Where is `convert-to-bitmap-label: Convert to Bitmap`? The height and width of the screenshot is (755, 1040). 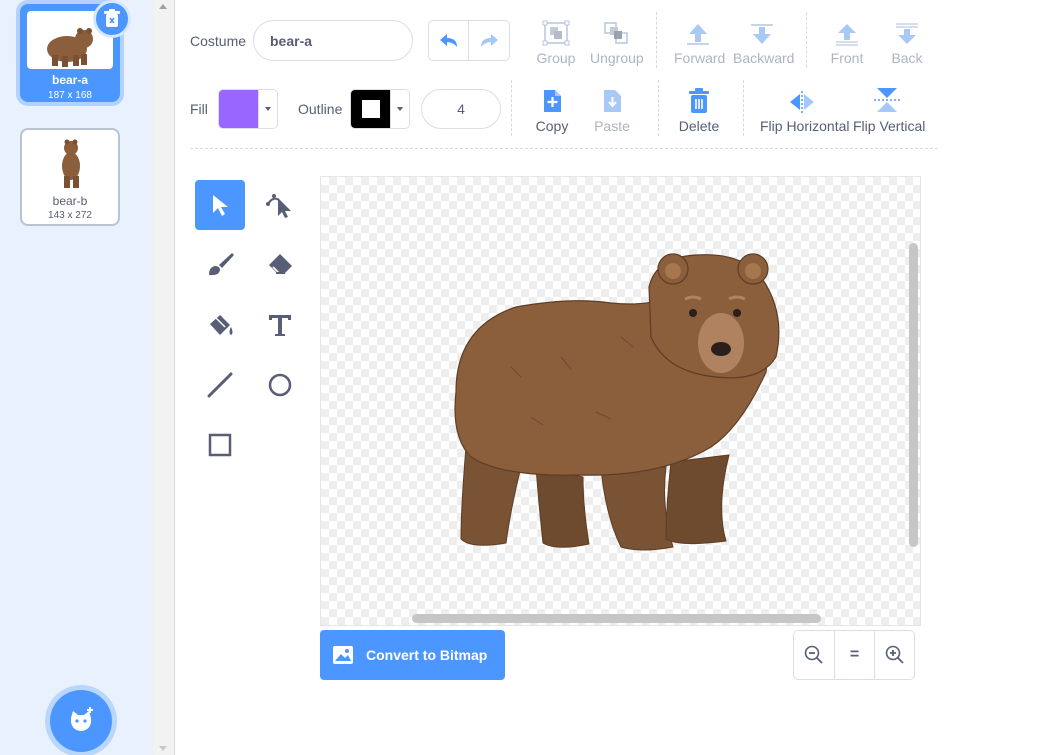
convert-to-bitmap-label: Convert to Bitmap is located at coordinates (427, 655).